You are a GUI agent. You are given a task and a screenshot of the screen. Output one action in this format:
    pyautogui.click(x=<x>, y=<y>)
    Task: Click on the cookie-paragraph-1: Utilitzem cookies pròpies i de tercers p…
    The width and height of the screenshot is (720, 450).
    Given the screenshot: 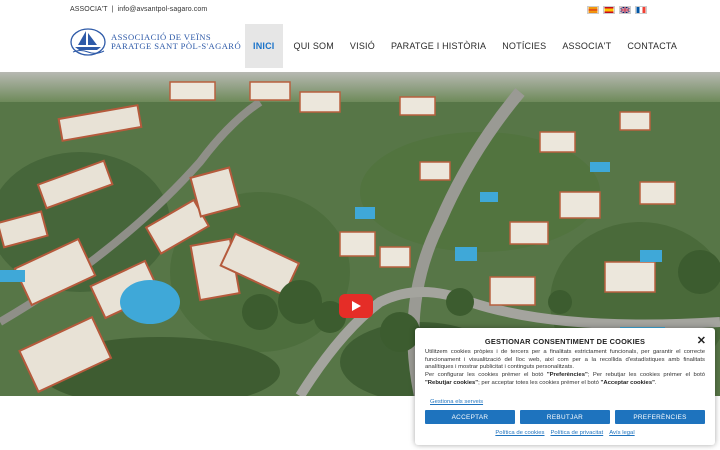 What is the action you would take?
    pyautogui.click(x=565, y=360)
    